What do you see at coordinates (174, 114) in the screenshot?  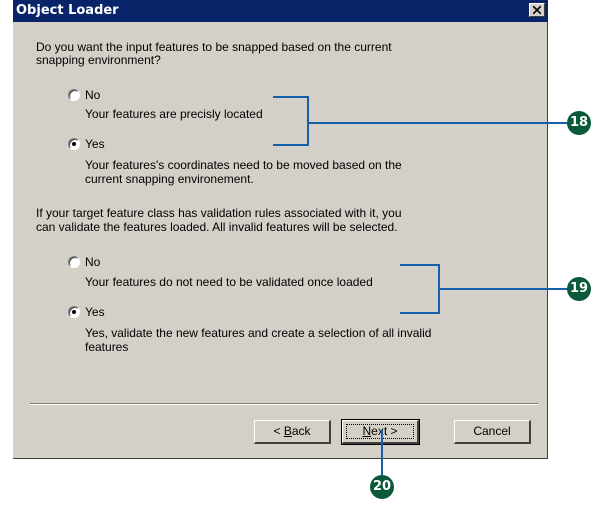 I see `snapping-no-description: Your features are precisly located` at bounding box center [174, 114].